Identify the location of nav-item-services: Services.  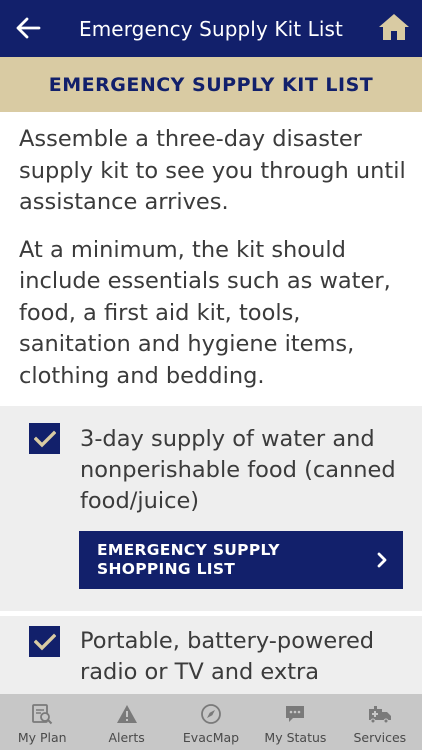
(380, 722).